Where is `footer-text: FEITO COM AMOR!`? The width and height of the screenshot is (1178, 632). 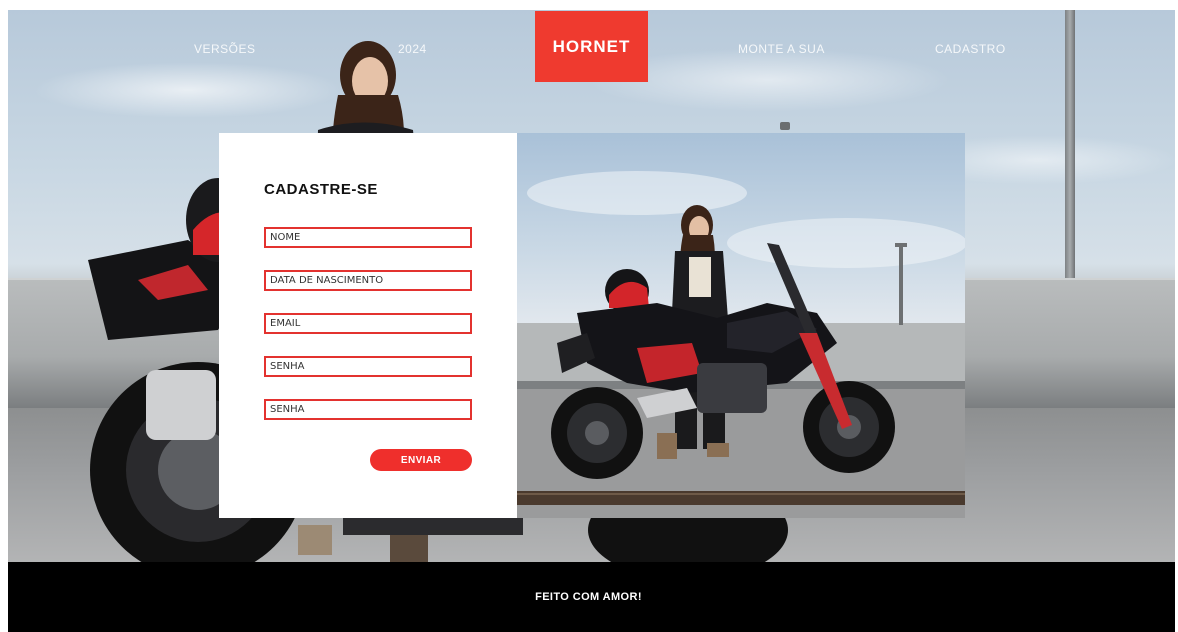 footer-text: FEITO COM AMOR! is located at coordinates (588, 597).